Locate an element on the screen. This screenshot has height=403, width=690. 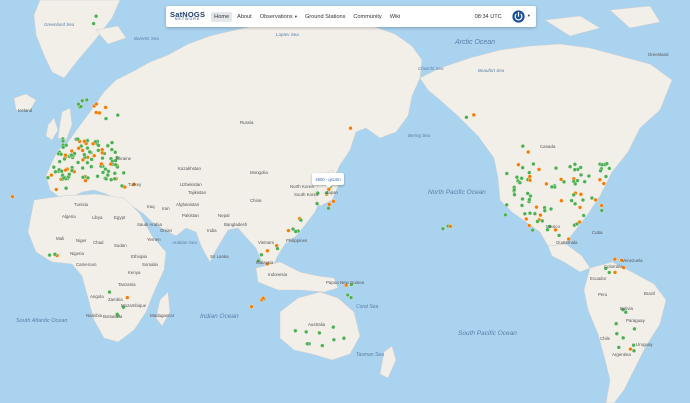
nav-about: About is located at coordinates (244, 17).